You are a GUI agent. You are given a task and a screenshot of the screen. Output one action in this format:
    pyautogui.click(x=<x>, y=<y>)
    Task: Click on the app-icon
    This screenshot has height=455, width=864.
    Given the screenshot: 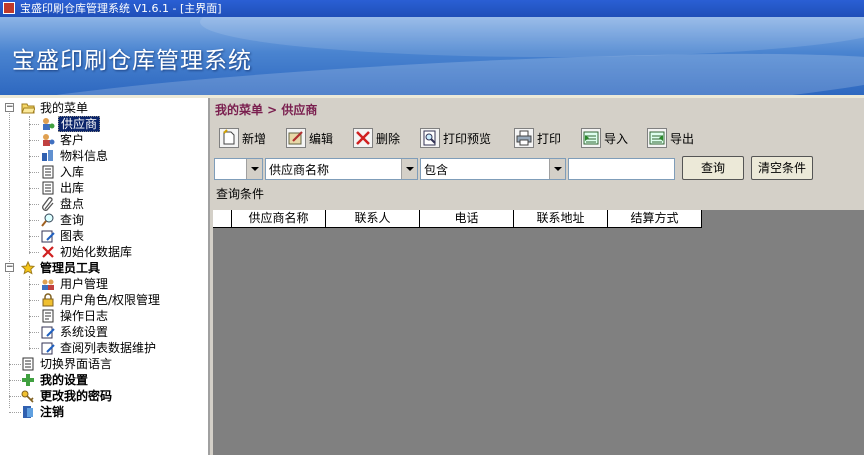 What is the action you would take?
    pyautogui.click(x=9, y=8)
    